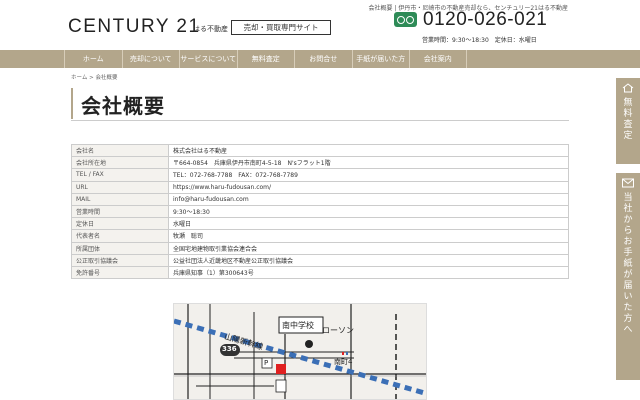 The image size is (640, 400). What do you see at coordinates (628, 264) in the screenshot?
I see `side-tab-letter-label: 当社からお手紙が届いた方へ` at bounding box center [628, 264].